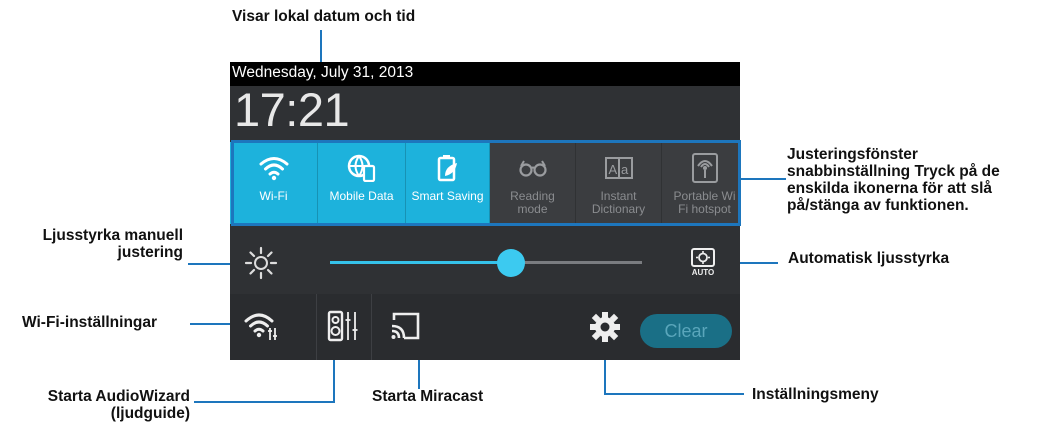 This screenshot has width=1058, height=432. I want to click on miracast-button, so click(405, 327).